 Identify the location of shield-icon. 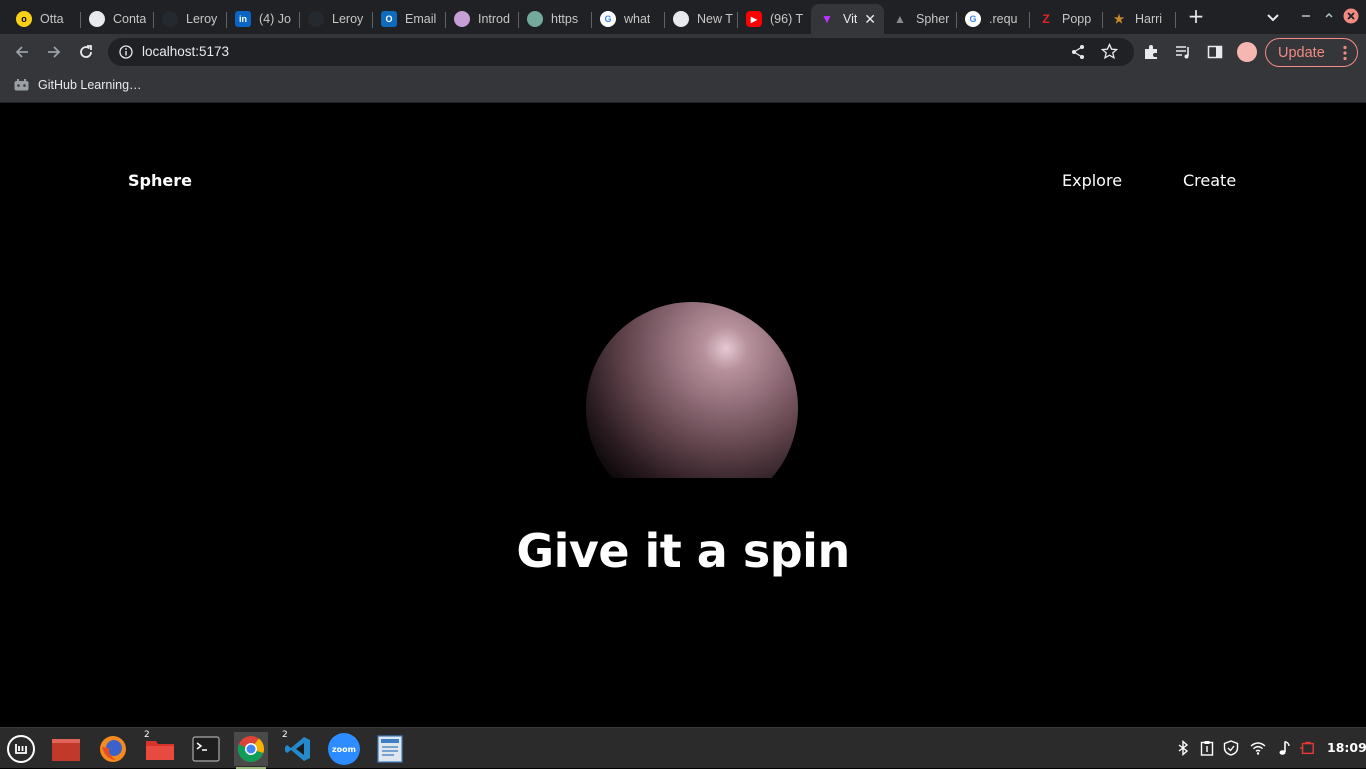
(1231, 748).